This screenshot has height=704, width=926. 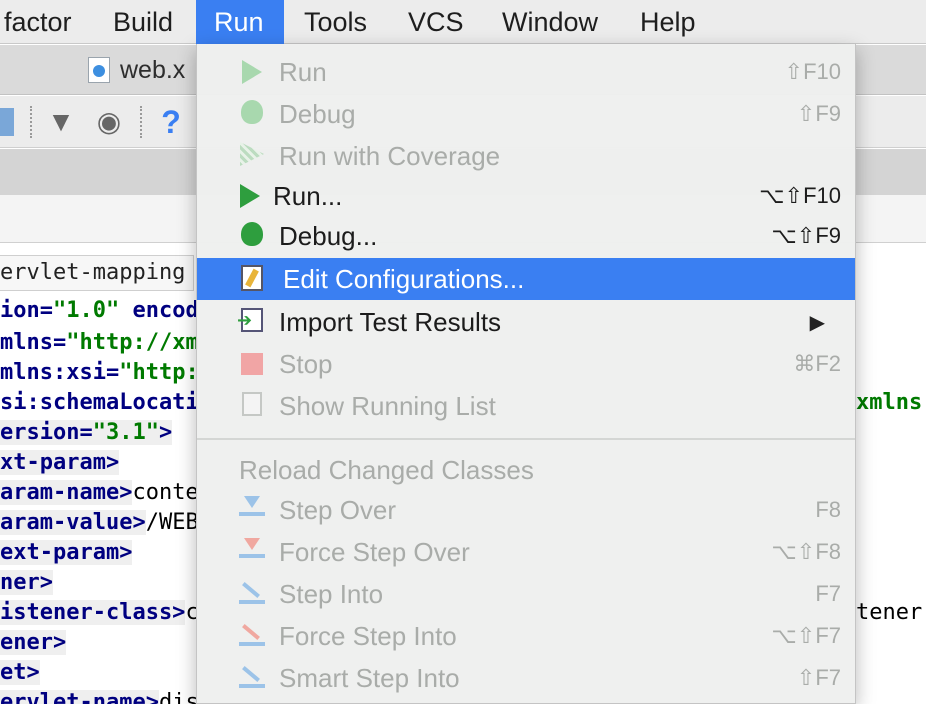 What do you see at coordinates (73, 522) in the screenshot?
I see `code-token: aram-value>` at bounding box center [73, 522].